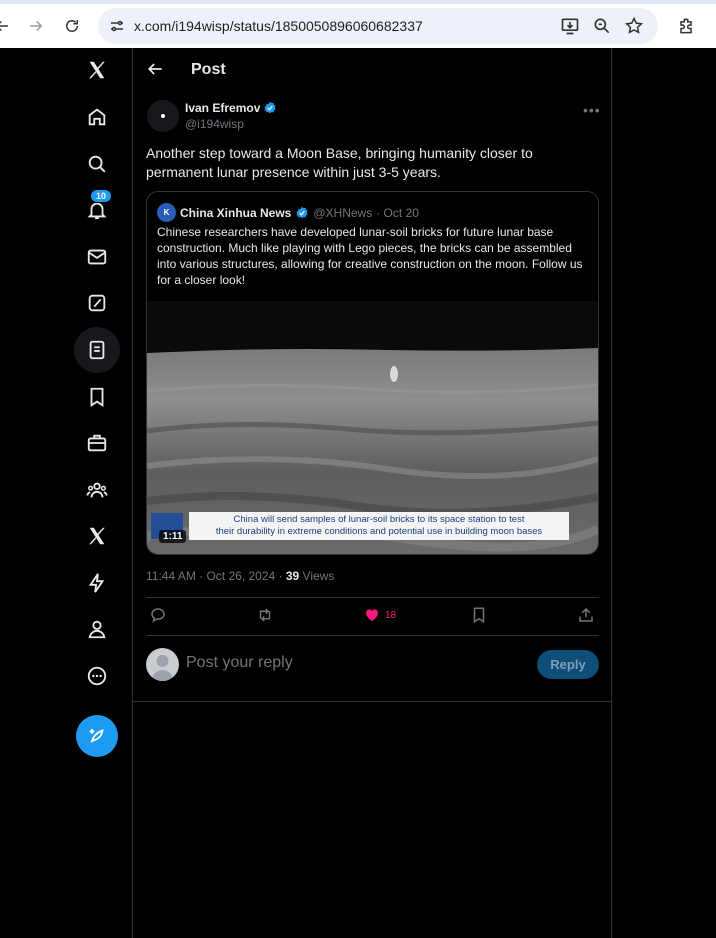  I want to click on video-duration: 1:11, so click(173, 536).